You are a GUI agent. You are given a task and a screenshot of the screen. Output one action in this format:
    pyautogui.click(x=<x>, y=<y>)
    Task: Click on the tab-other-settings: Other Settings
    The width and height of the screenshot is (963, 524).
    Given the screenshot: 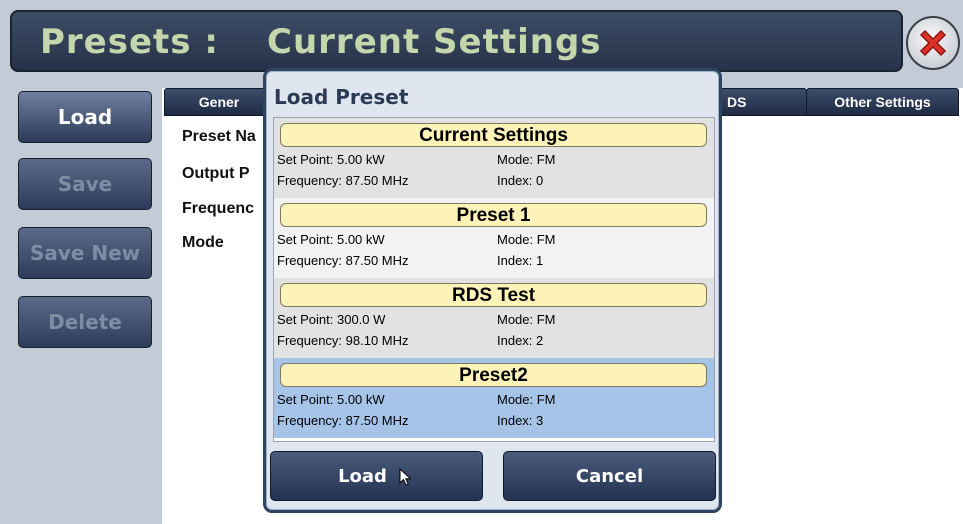 What is the action you would take?
    pyautogui.click(x=882, y=102)
    